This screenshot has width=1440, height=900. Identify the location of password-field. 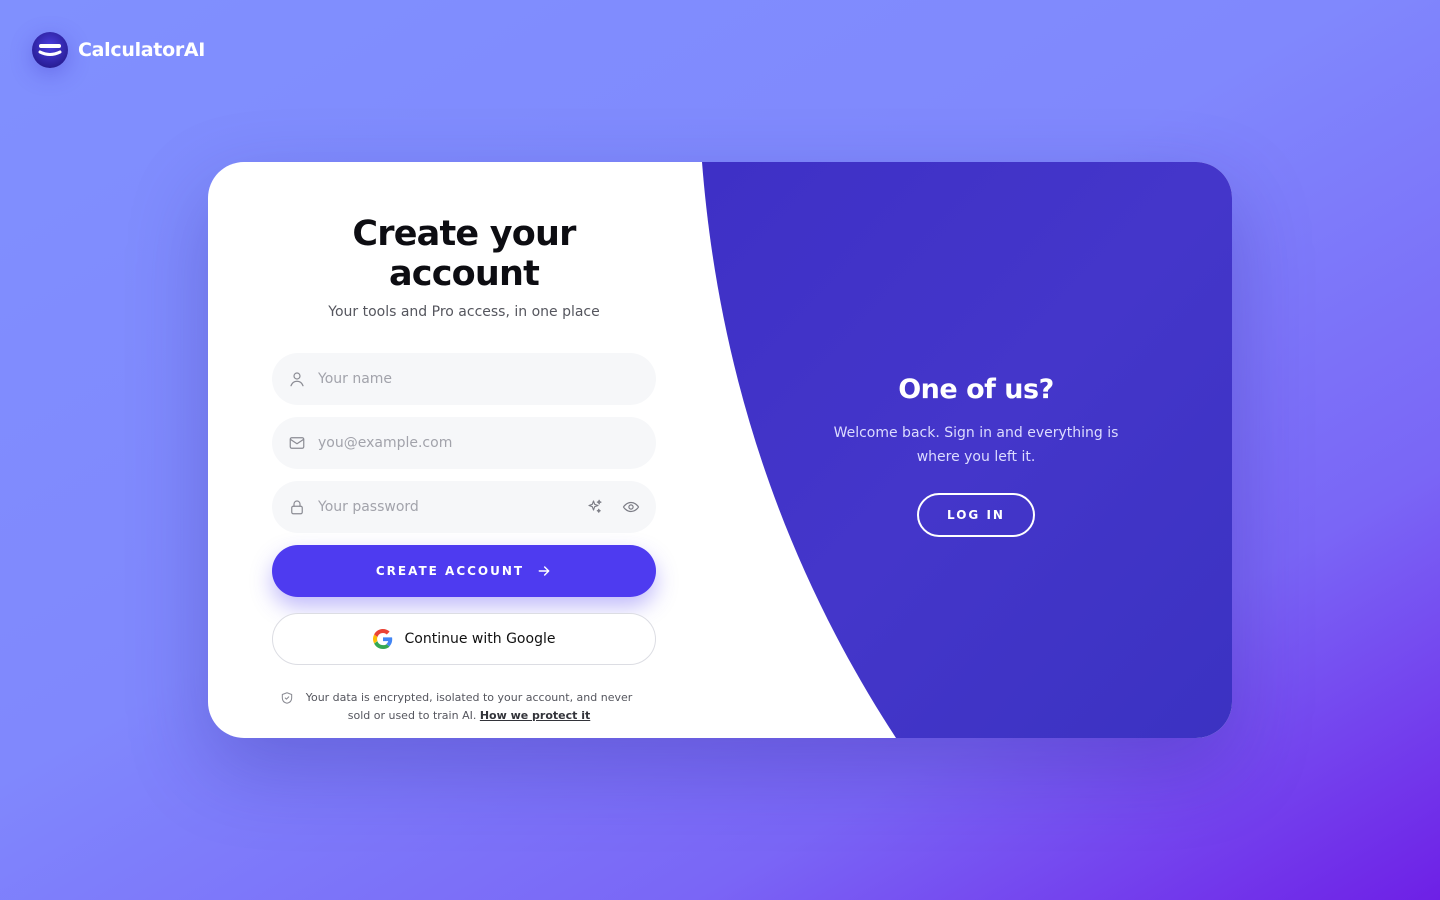
(464, 507).